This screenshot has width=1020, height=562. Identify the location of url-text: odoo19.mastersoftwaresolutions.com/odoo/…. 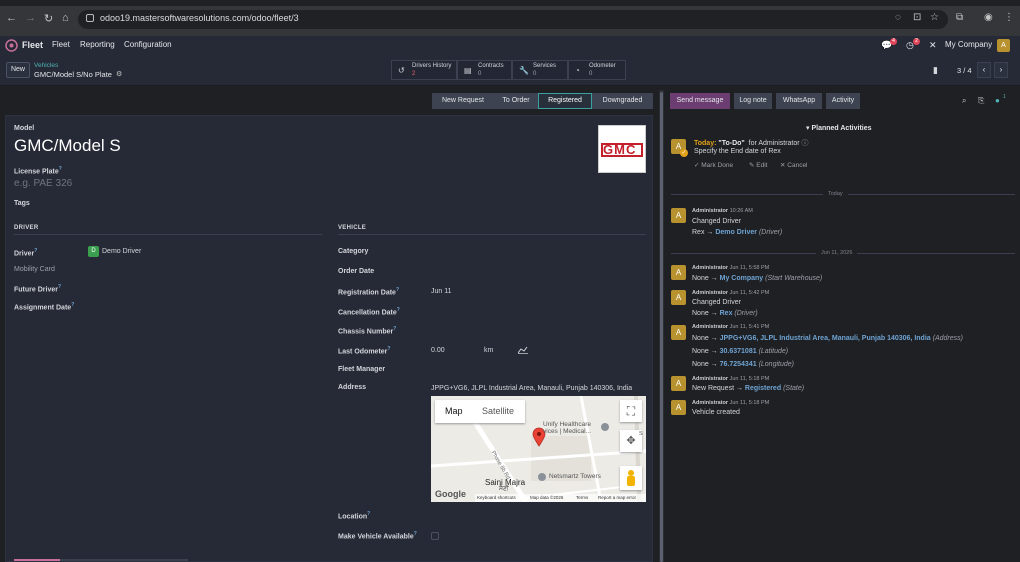
(199, 18).